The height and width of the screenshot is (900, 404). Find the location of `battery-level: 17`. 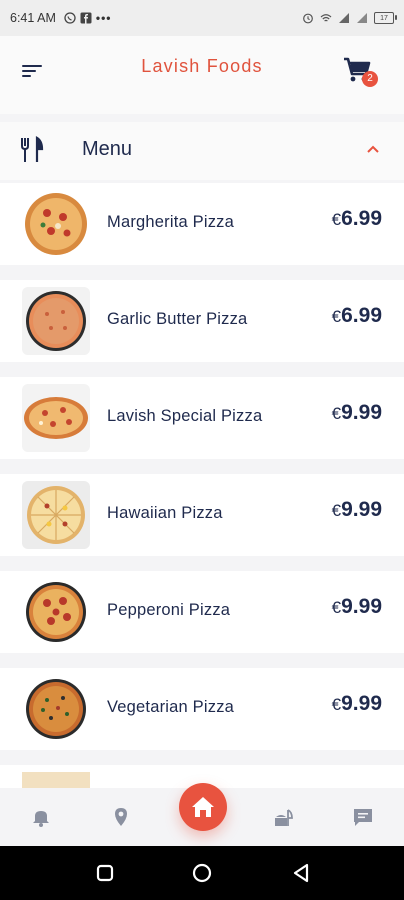

battery-level: 17 is located at coordinates (384, 18).